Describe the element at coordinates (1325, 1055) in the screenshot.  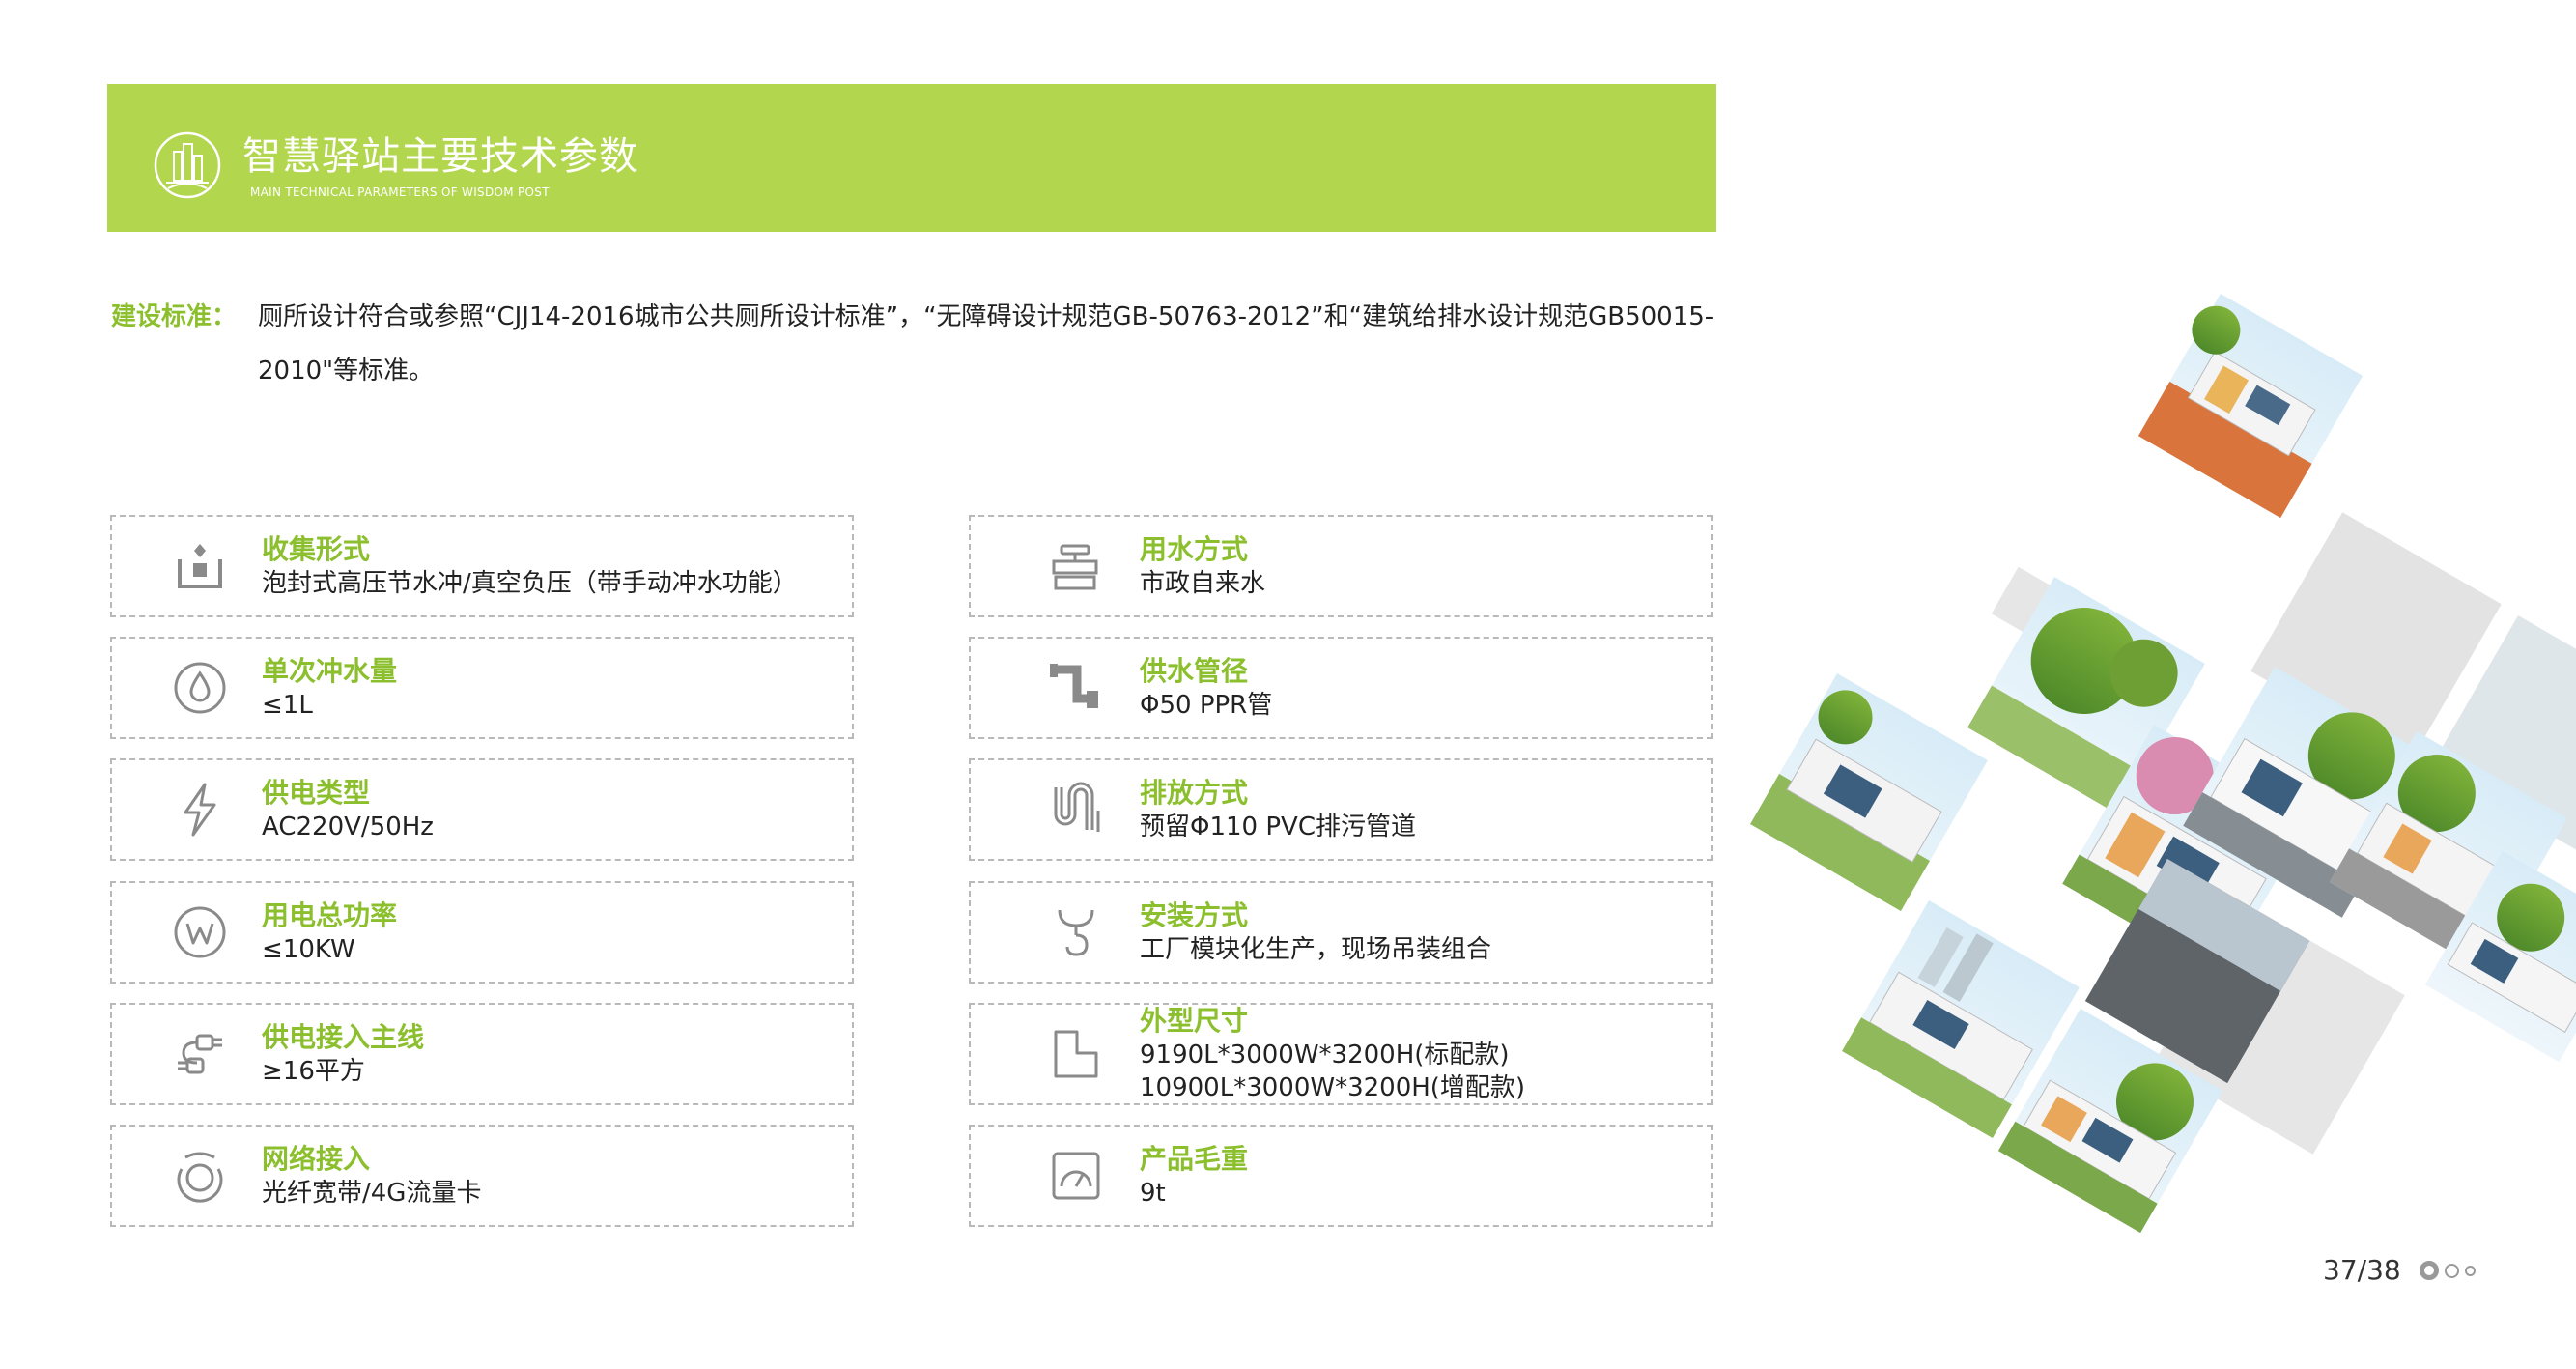
I see `param-value: 9190L*3000W*3200H(标配款)` at that location.